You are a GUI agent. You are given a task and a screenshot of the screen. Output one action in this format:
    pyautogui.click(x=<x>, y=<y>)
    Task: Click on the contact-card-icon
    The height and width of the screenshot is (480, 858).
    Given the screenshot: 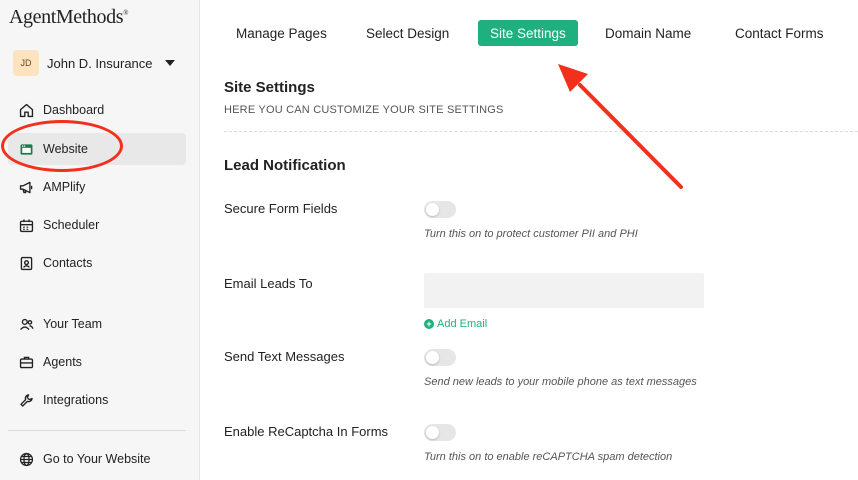 What is the action you would take?
    pyautogui.click(x=26, y=263)
    